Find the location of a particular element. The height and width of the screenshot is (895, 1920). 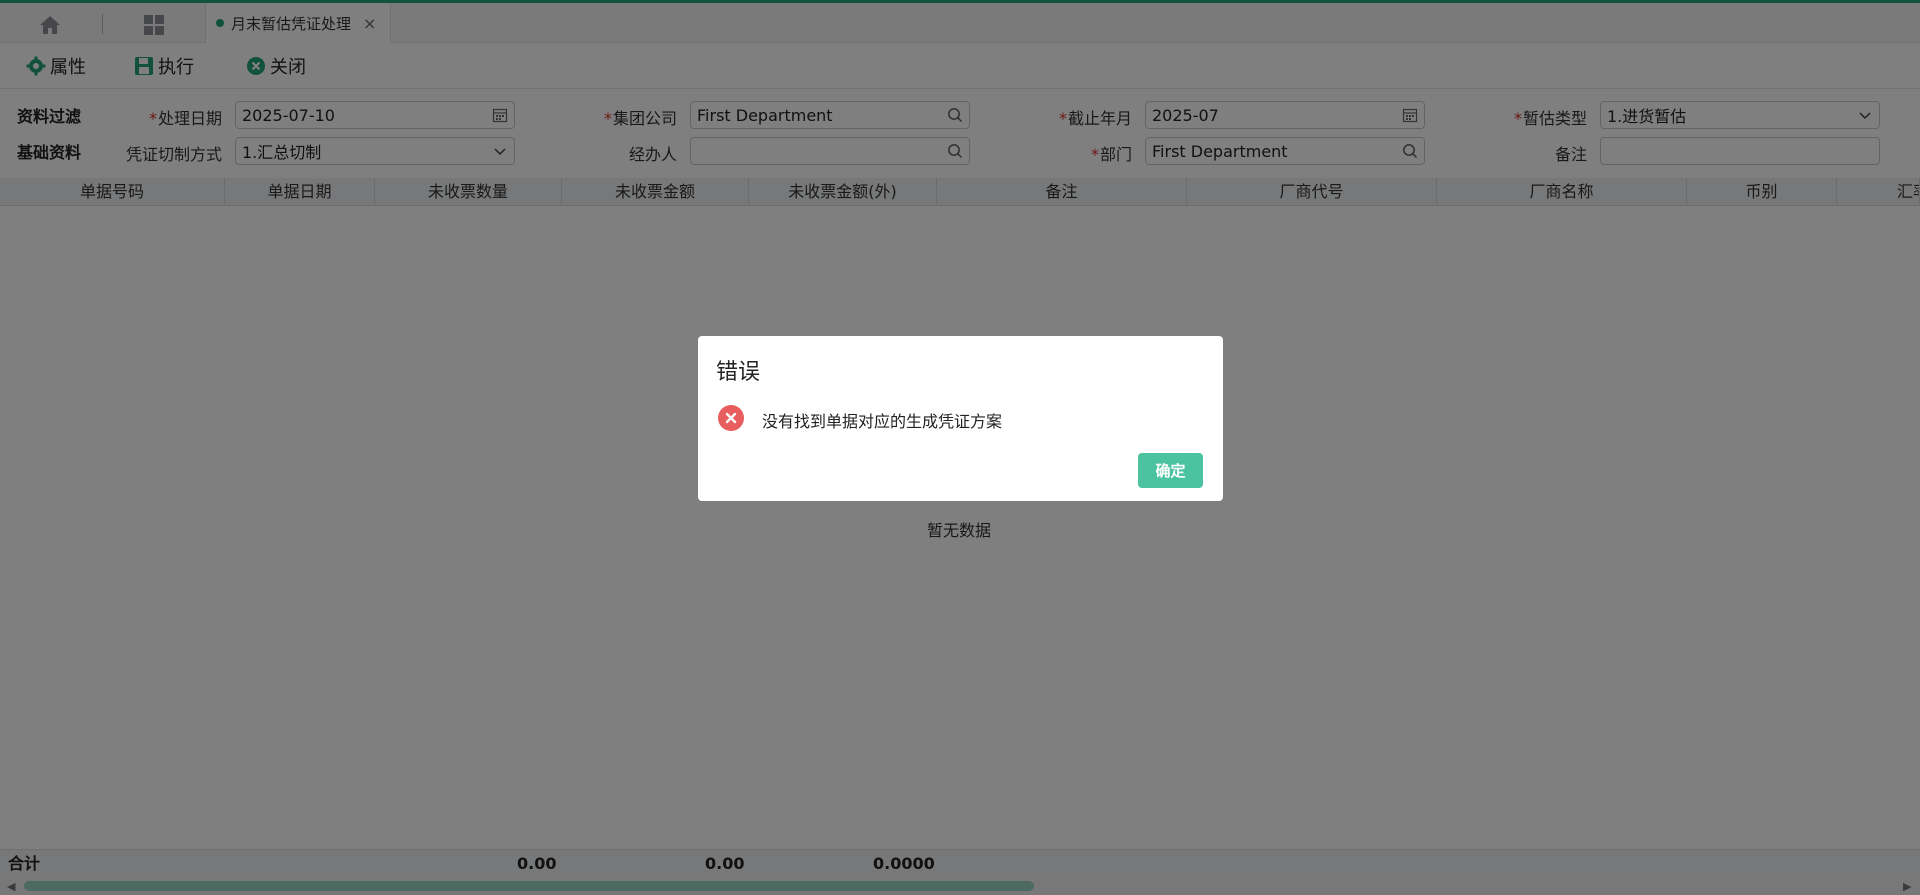

error-dialog: 错误 没有找到单据对应的生成凭证方案 确定 is located at coordinates (960, 418).